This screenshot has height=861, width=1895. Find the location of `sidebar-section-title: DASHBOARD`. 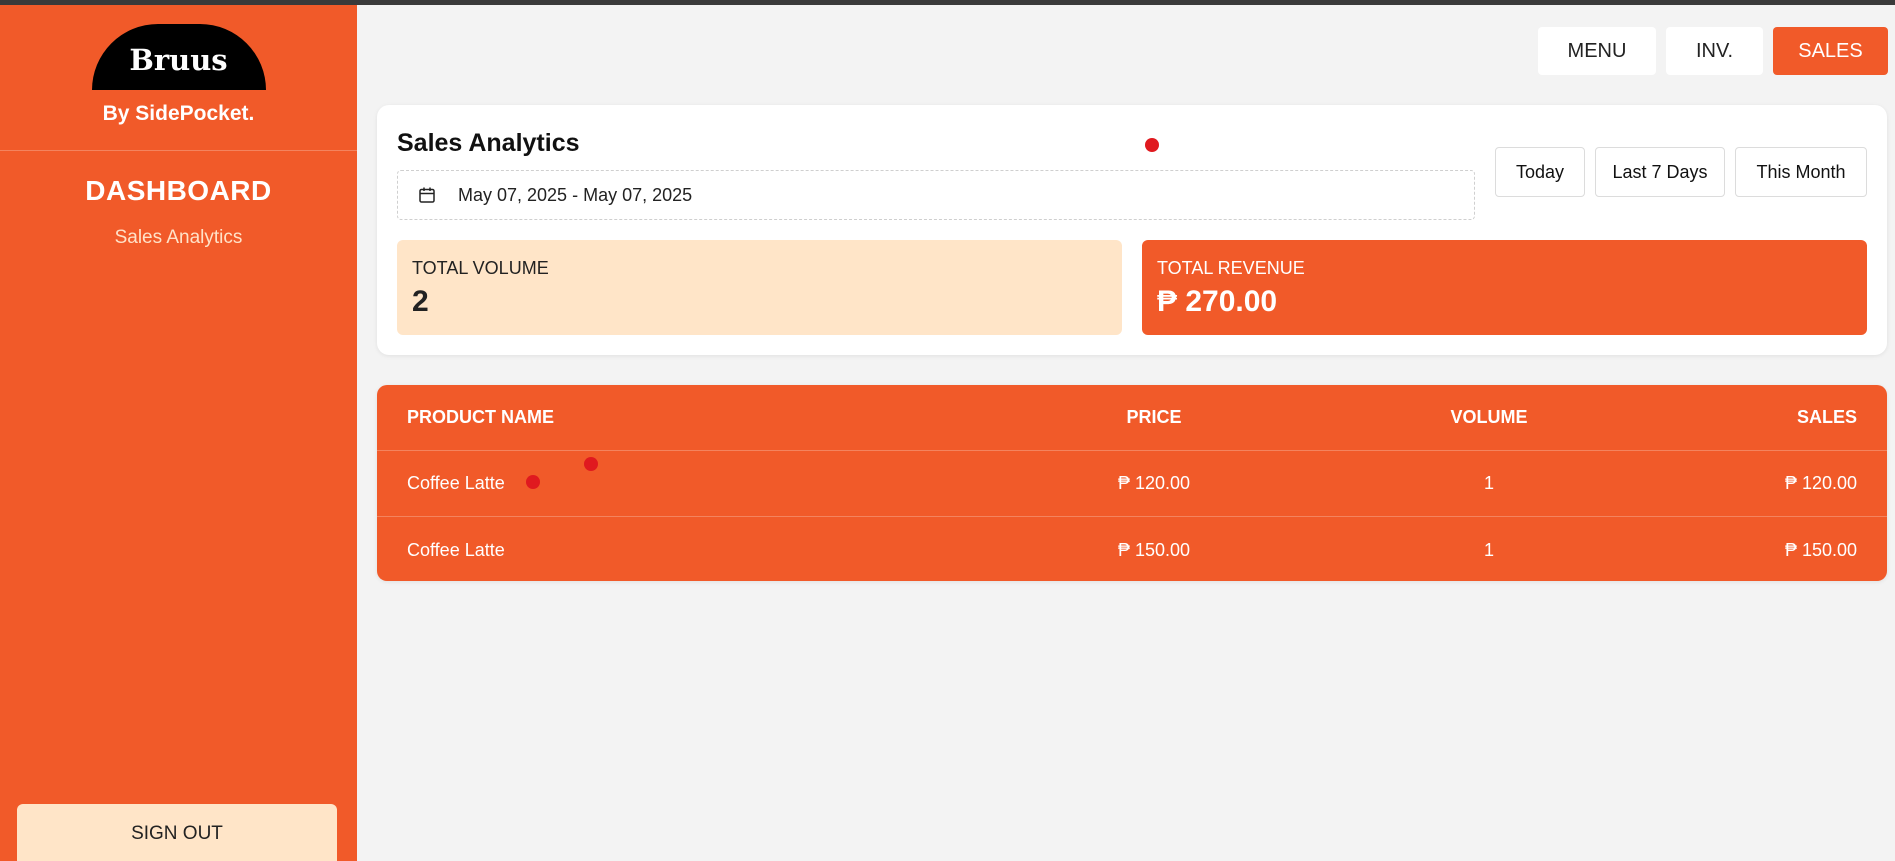

sidebar-section-title: DASHBOARD is located at coordinates (178, 190).